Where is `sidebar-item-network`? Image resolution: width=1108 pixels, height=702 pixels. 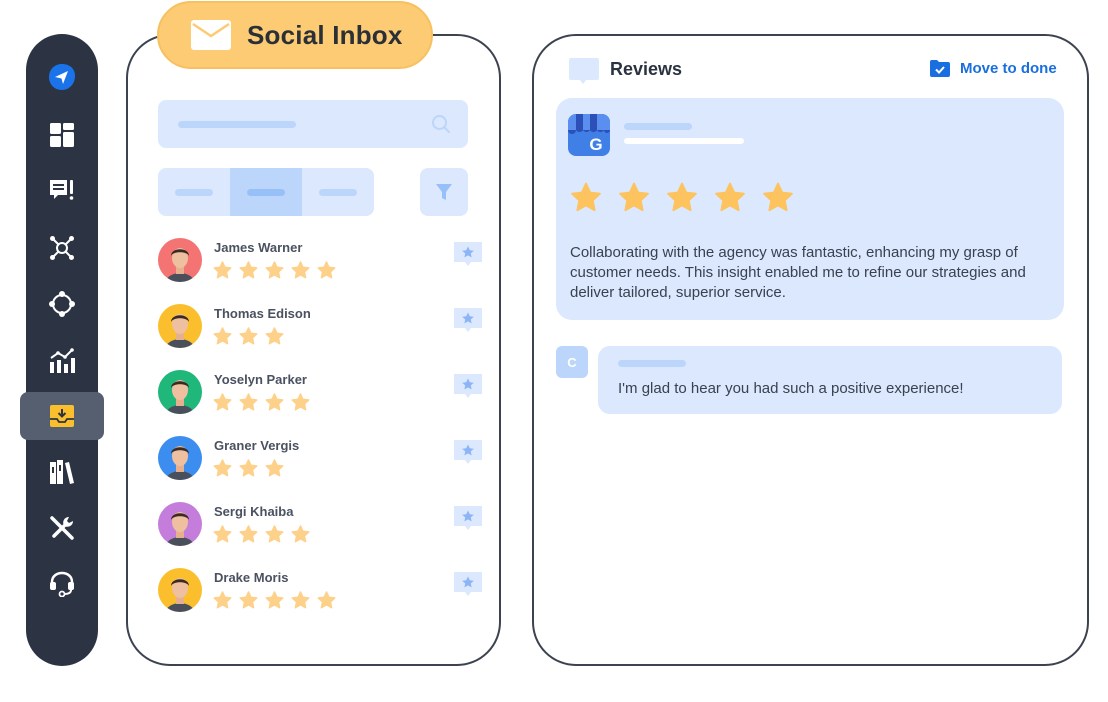 sidebar-item-network is located at coordinates (62, 248).